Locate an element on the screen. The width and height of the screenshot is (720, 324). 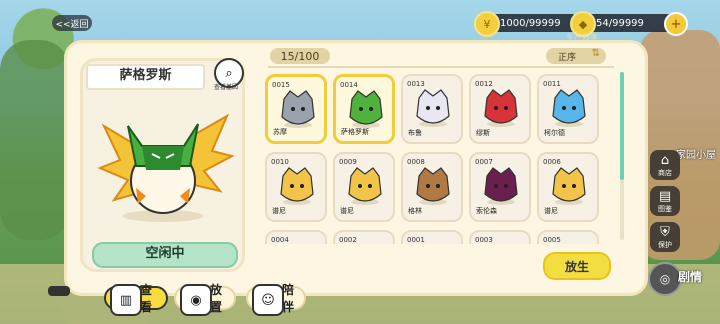
pet-cell: 0003 is located at coordinates (500, 237).